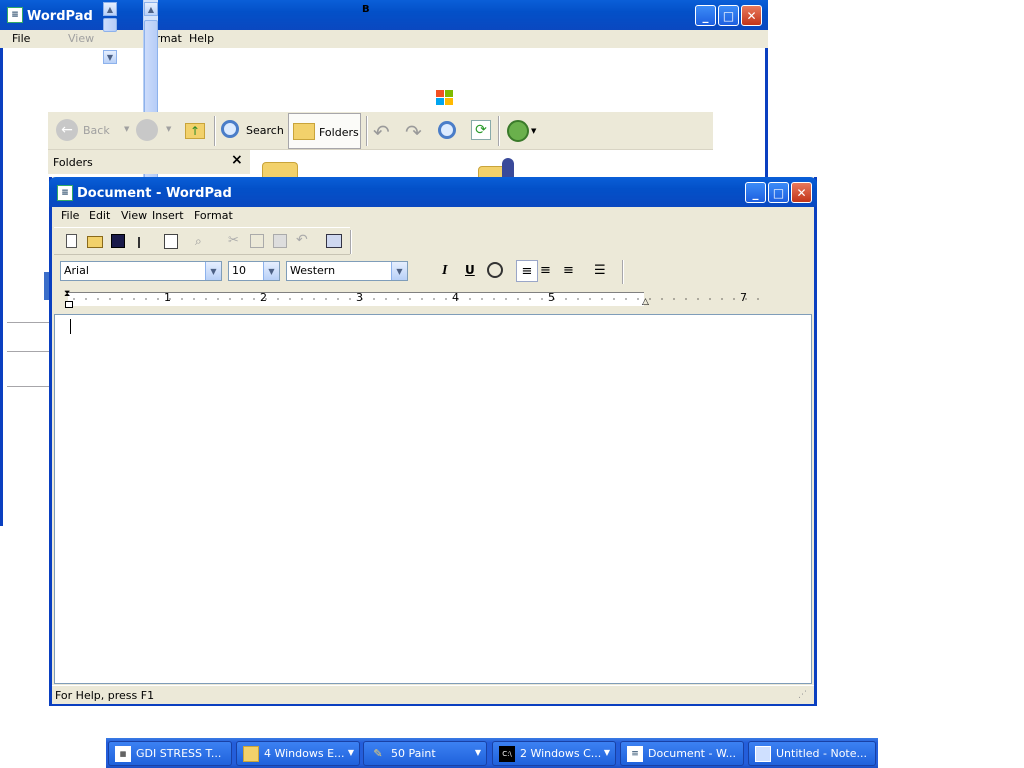 This screenshot has height=768, width=1024. Describe the element at coordinates (324, 131) in the screenshot. I see `folders-button: Folders` at that location.